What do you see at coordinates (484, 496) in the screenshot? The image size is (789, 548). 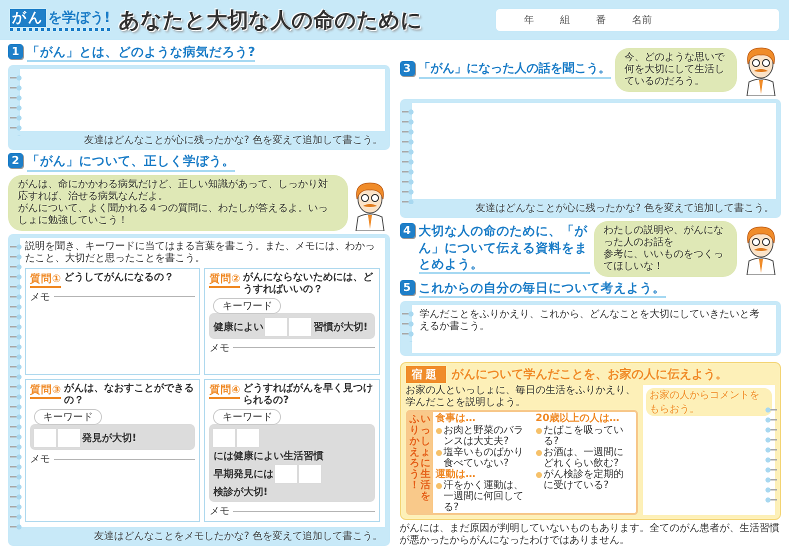 I see `checklist-item: 汗をかく運動は、一週間に何回してる?` at bounding box center [484, 496].